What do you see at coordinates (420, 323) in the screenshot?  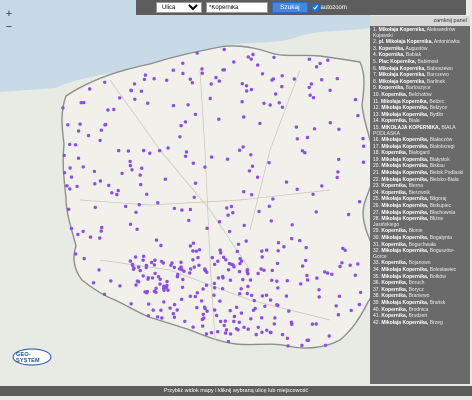 I see `result-item: 42. Mikołaja Kopernika, Brzeg` at bounding box center [420, 323].